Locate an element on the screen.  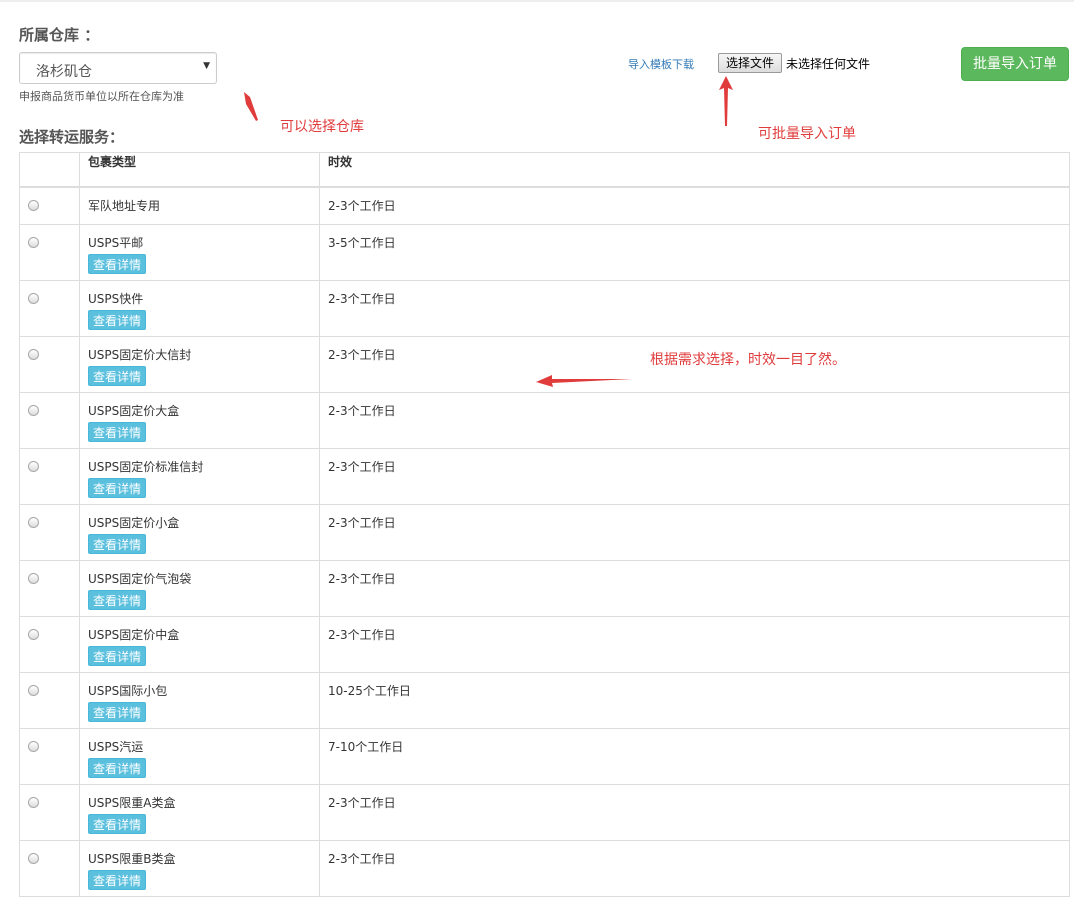
arrow-up-left-icon is located at coordinates (251, 106).